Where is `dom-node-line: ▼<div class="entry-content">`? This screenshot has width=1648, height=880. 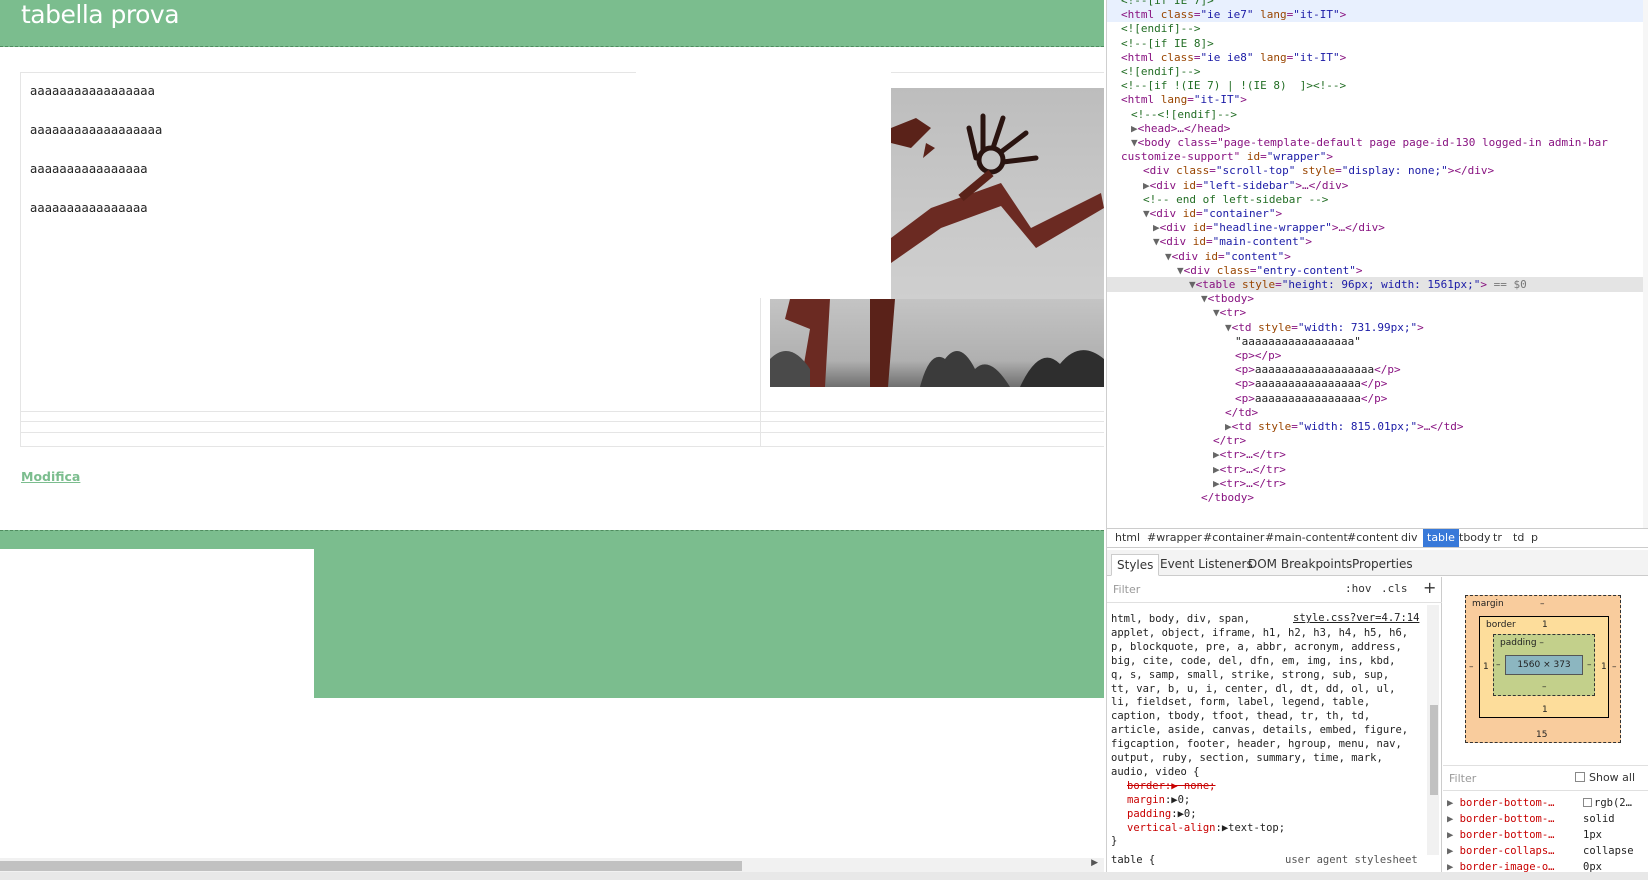
dom-node-line: ▼<div class="entry-content"> is located at coordinates (1375, 270).